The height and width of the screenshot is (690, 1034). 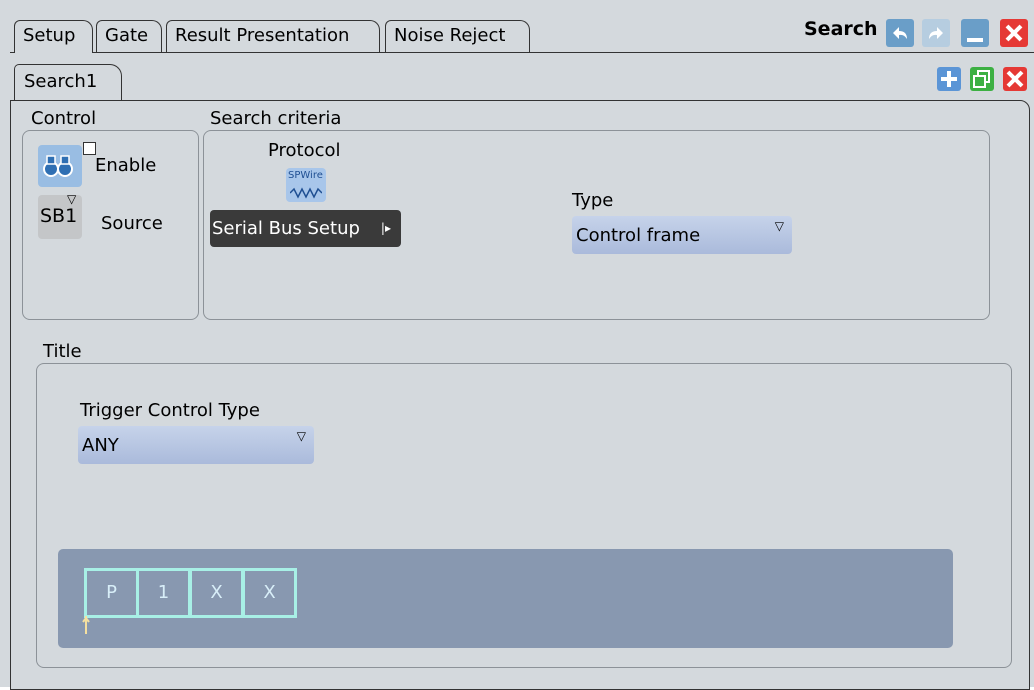 What do you see at coordinates (949, 79) in the screenshot?
I see `add-search-button` at bounding box center [949, 79].